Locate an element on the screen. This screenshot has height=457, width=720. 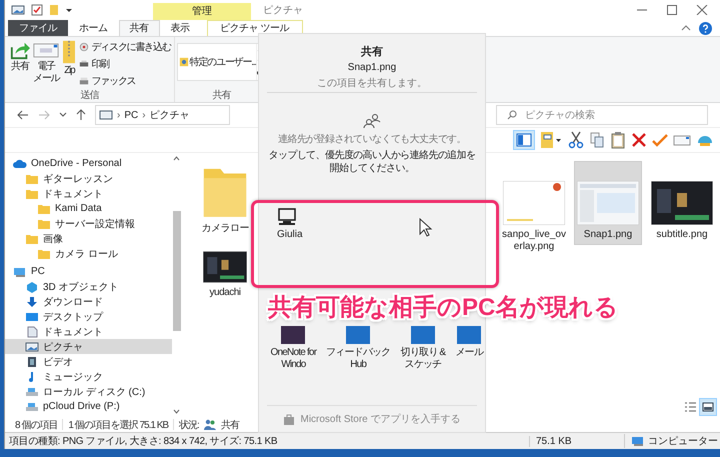
large-icons-view-icon is located at coordinates (708, 407).